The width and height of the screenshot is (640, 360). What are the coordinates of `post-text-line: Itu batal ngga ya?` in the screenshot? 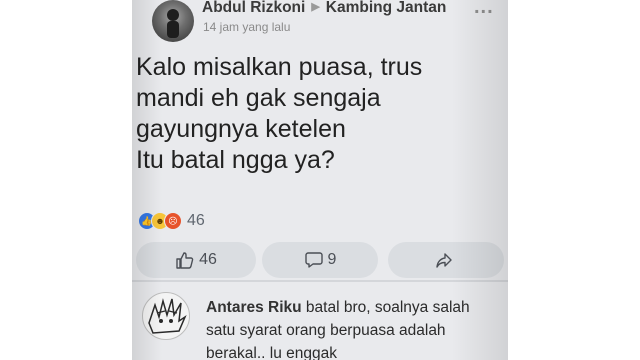 It's located at (235, 160).